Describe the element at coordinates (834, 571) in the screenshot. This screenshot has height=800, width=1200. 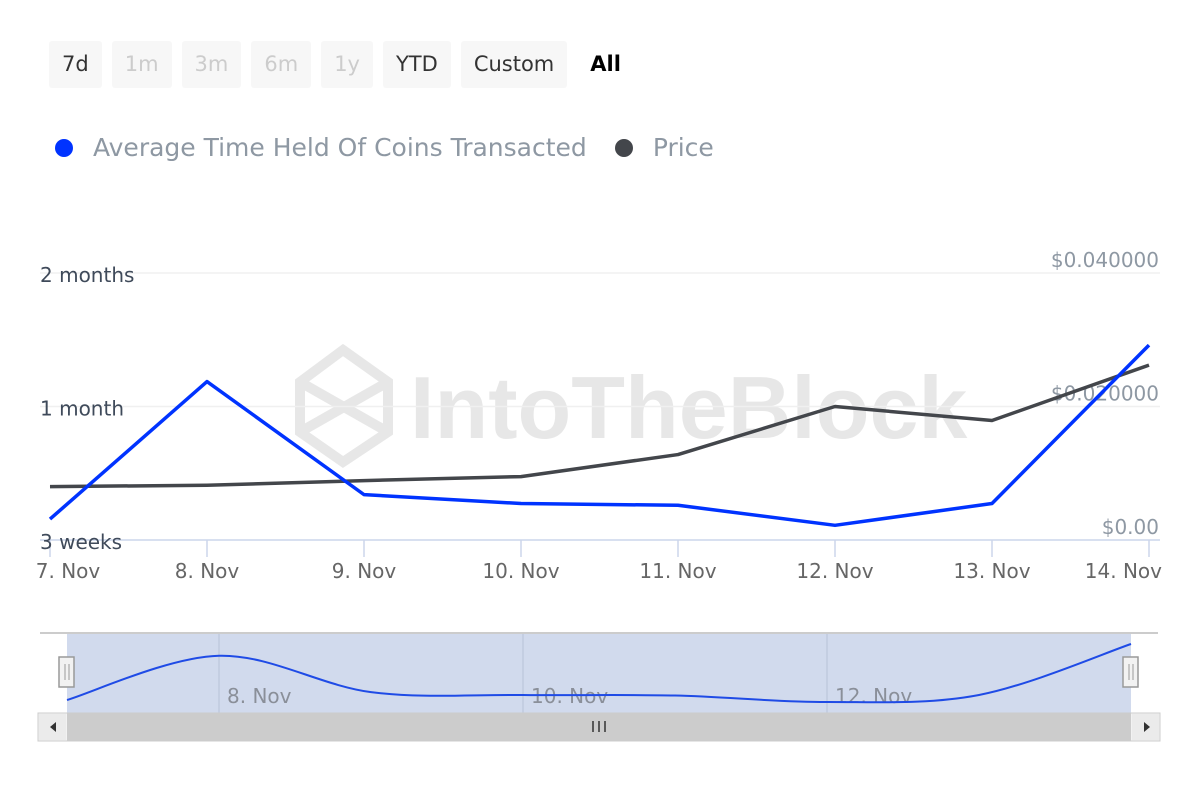
I see `x-tick-label: 12. Nov` at that location.